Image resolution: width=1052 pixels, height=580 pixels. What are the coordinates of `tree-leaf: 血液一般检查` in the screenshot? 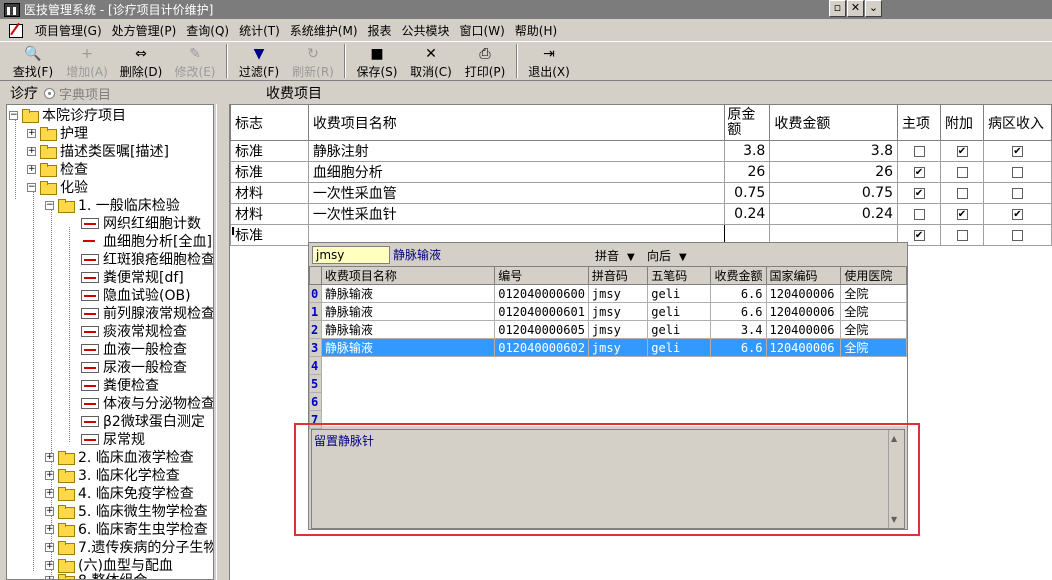 It's located at (134, 349).